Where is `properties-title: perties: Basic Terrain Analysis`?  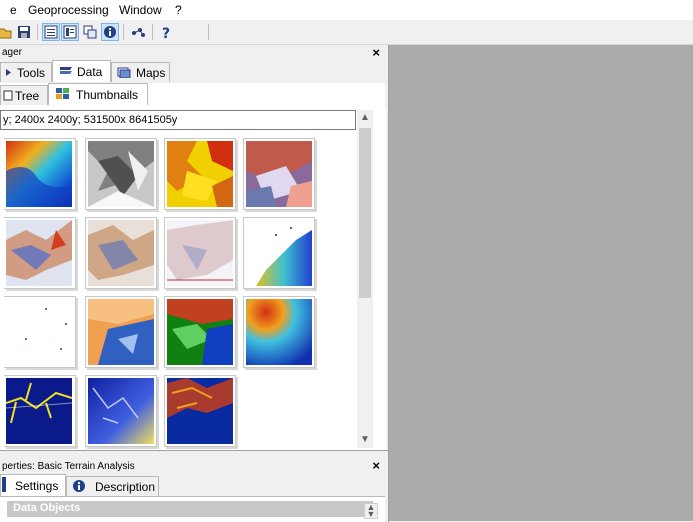
properties-title: perties: Basic Terrain Analysis is located at coordinates (68, 466).